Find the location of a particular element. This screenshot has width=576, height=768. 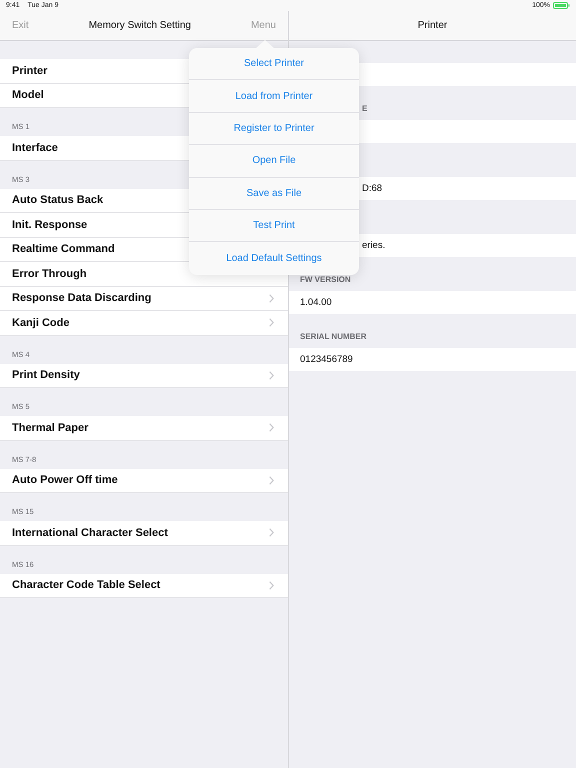

section-header: E is located at coordinates (365, 108).